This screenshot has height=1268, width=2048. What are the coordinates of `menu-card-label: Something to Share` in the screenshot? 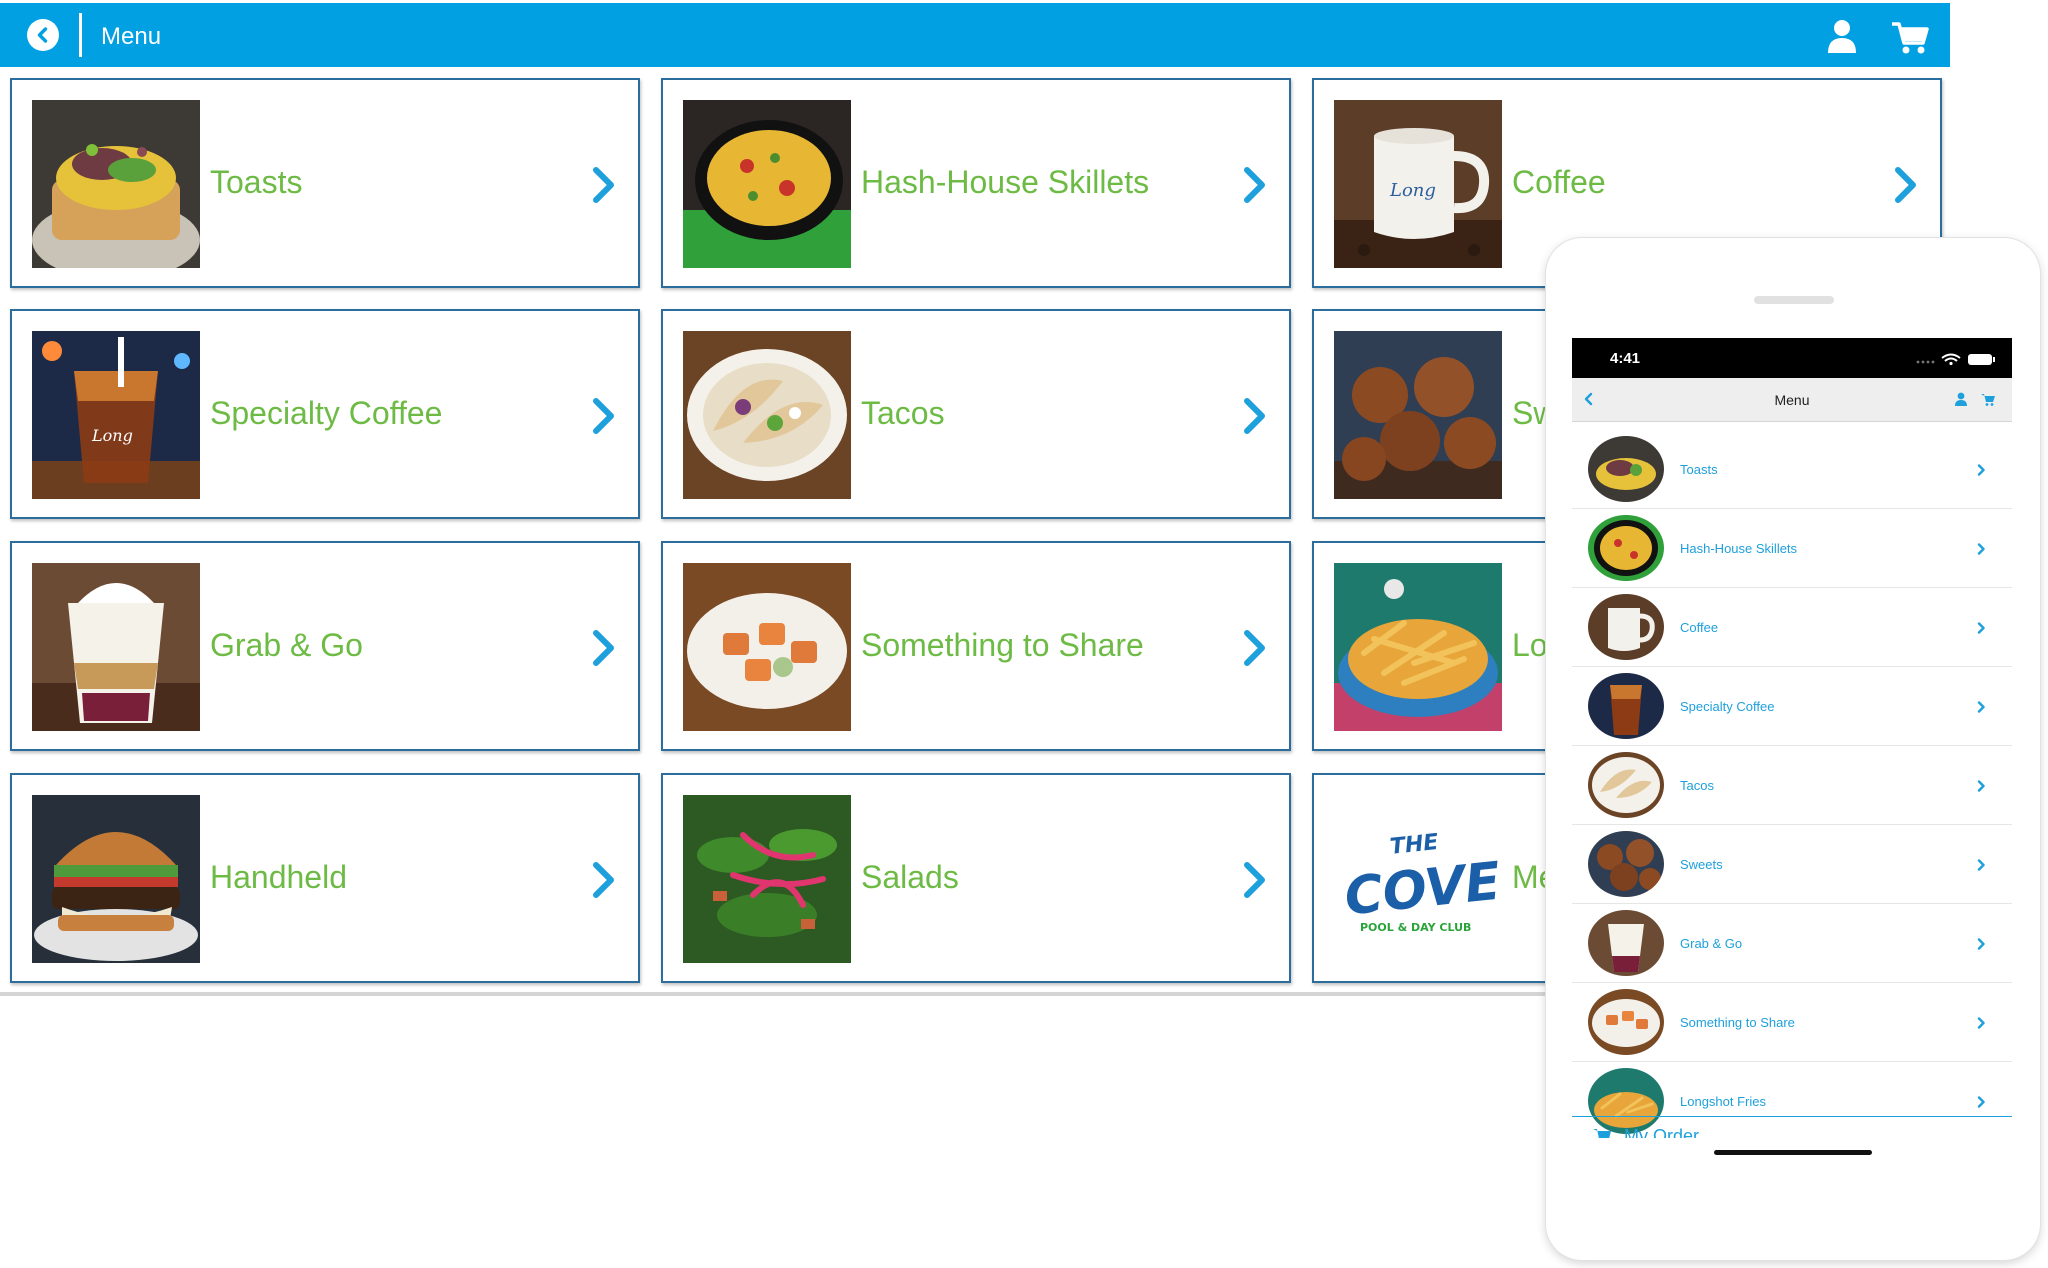 It's located at (1002, 645).